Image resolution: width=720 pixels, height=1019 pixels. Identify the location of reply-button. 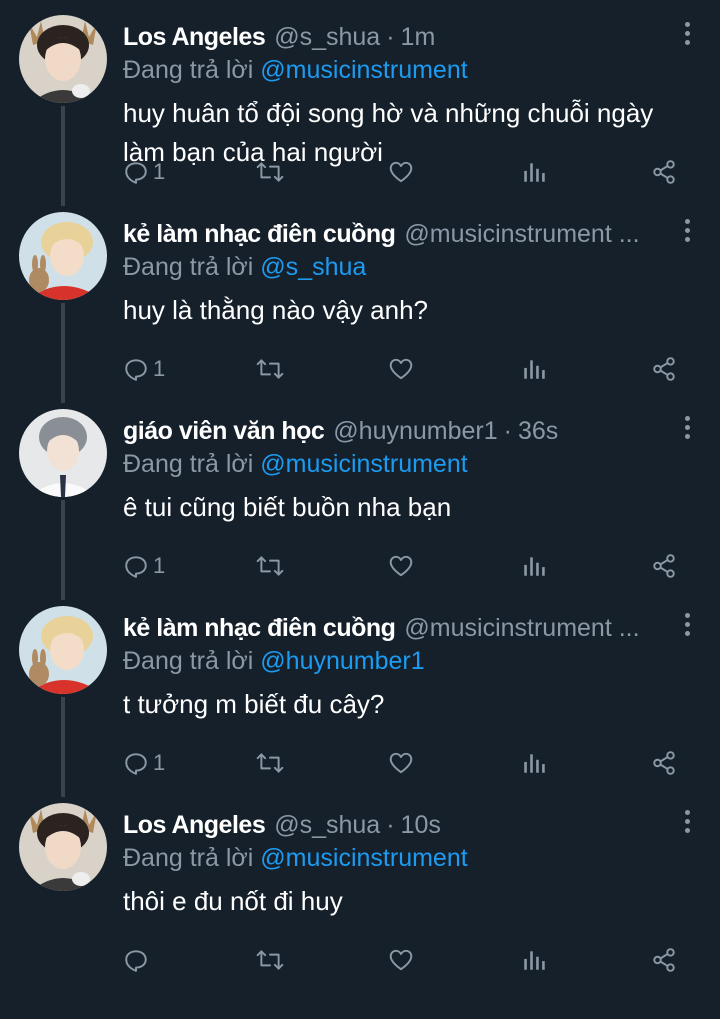
(138, 960).